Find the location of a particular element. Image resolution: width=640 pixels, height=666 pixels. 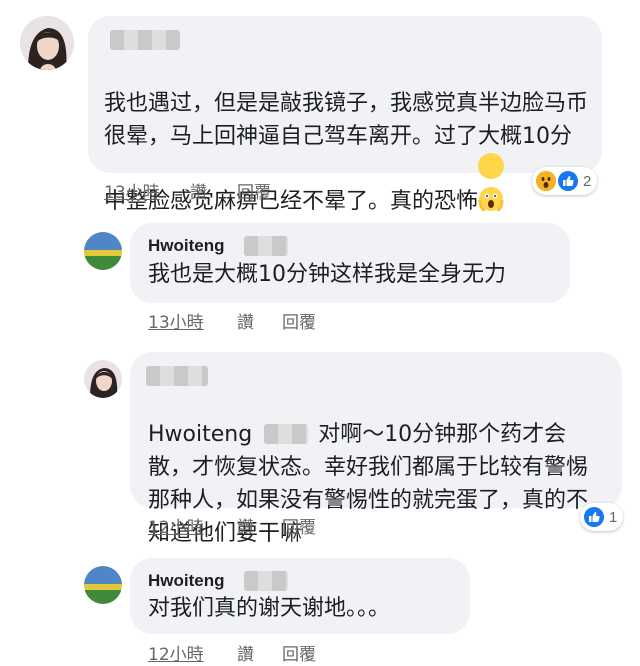

comment-bubble: Hwoiteng 我也是大概10分钟这样我是全身无力 is located at coordinates (350, 263).